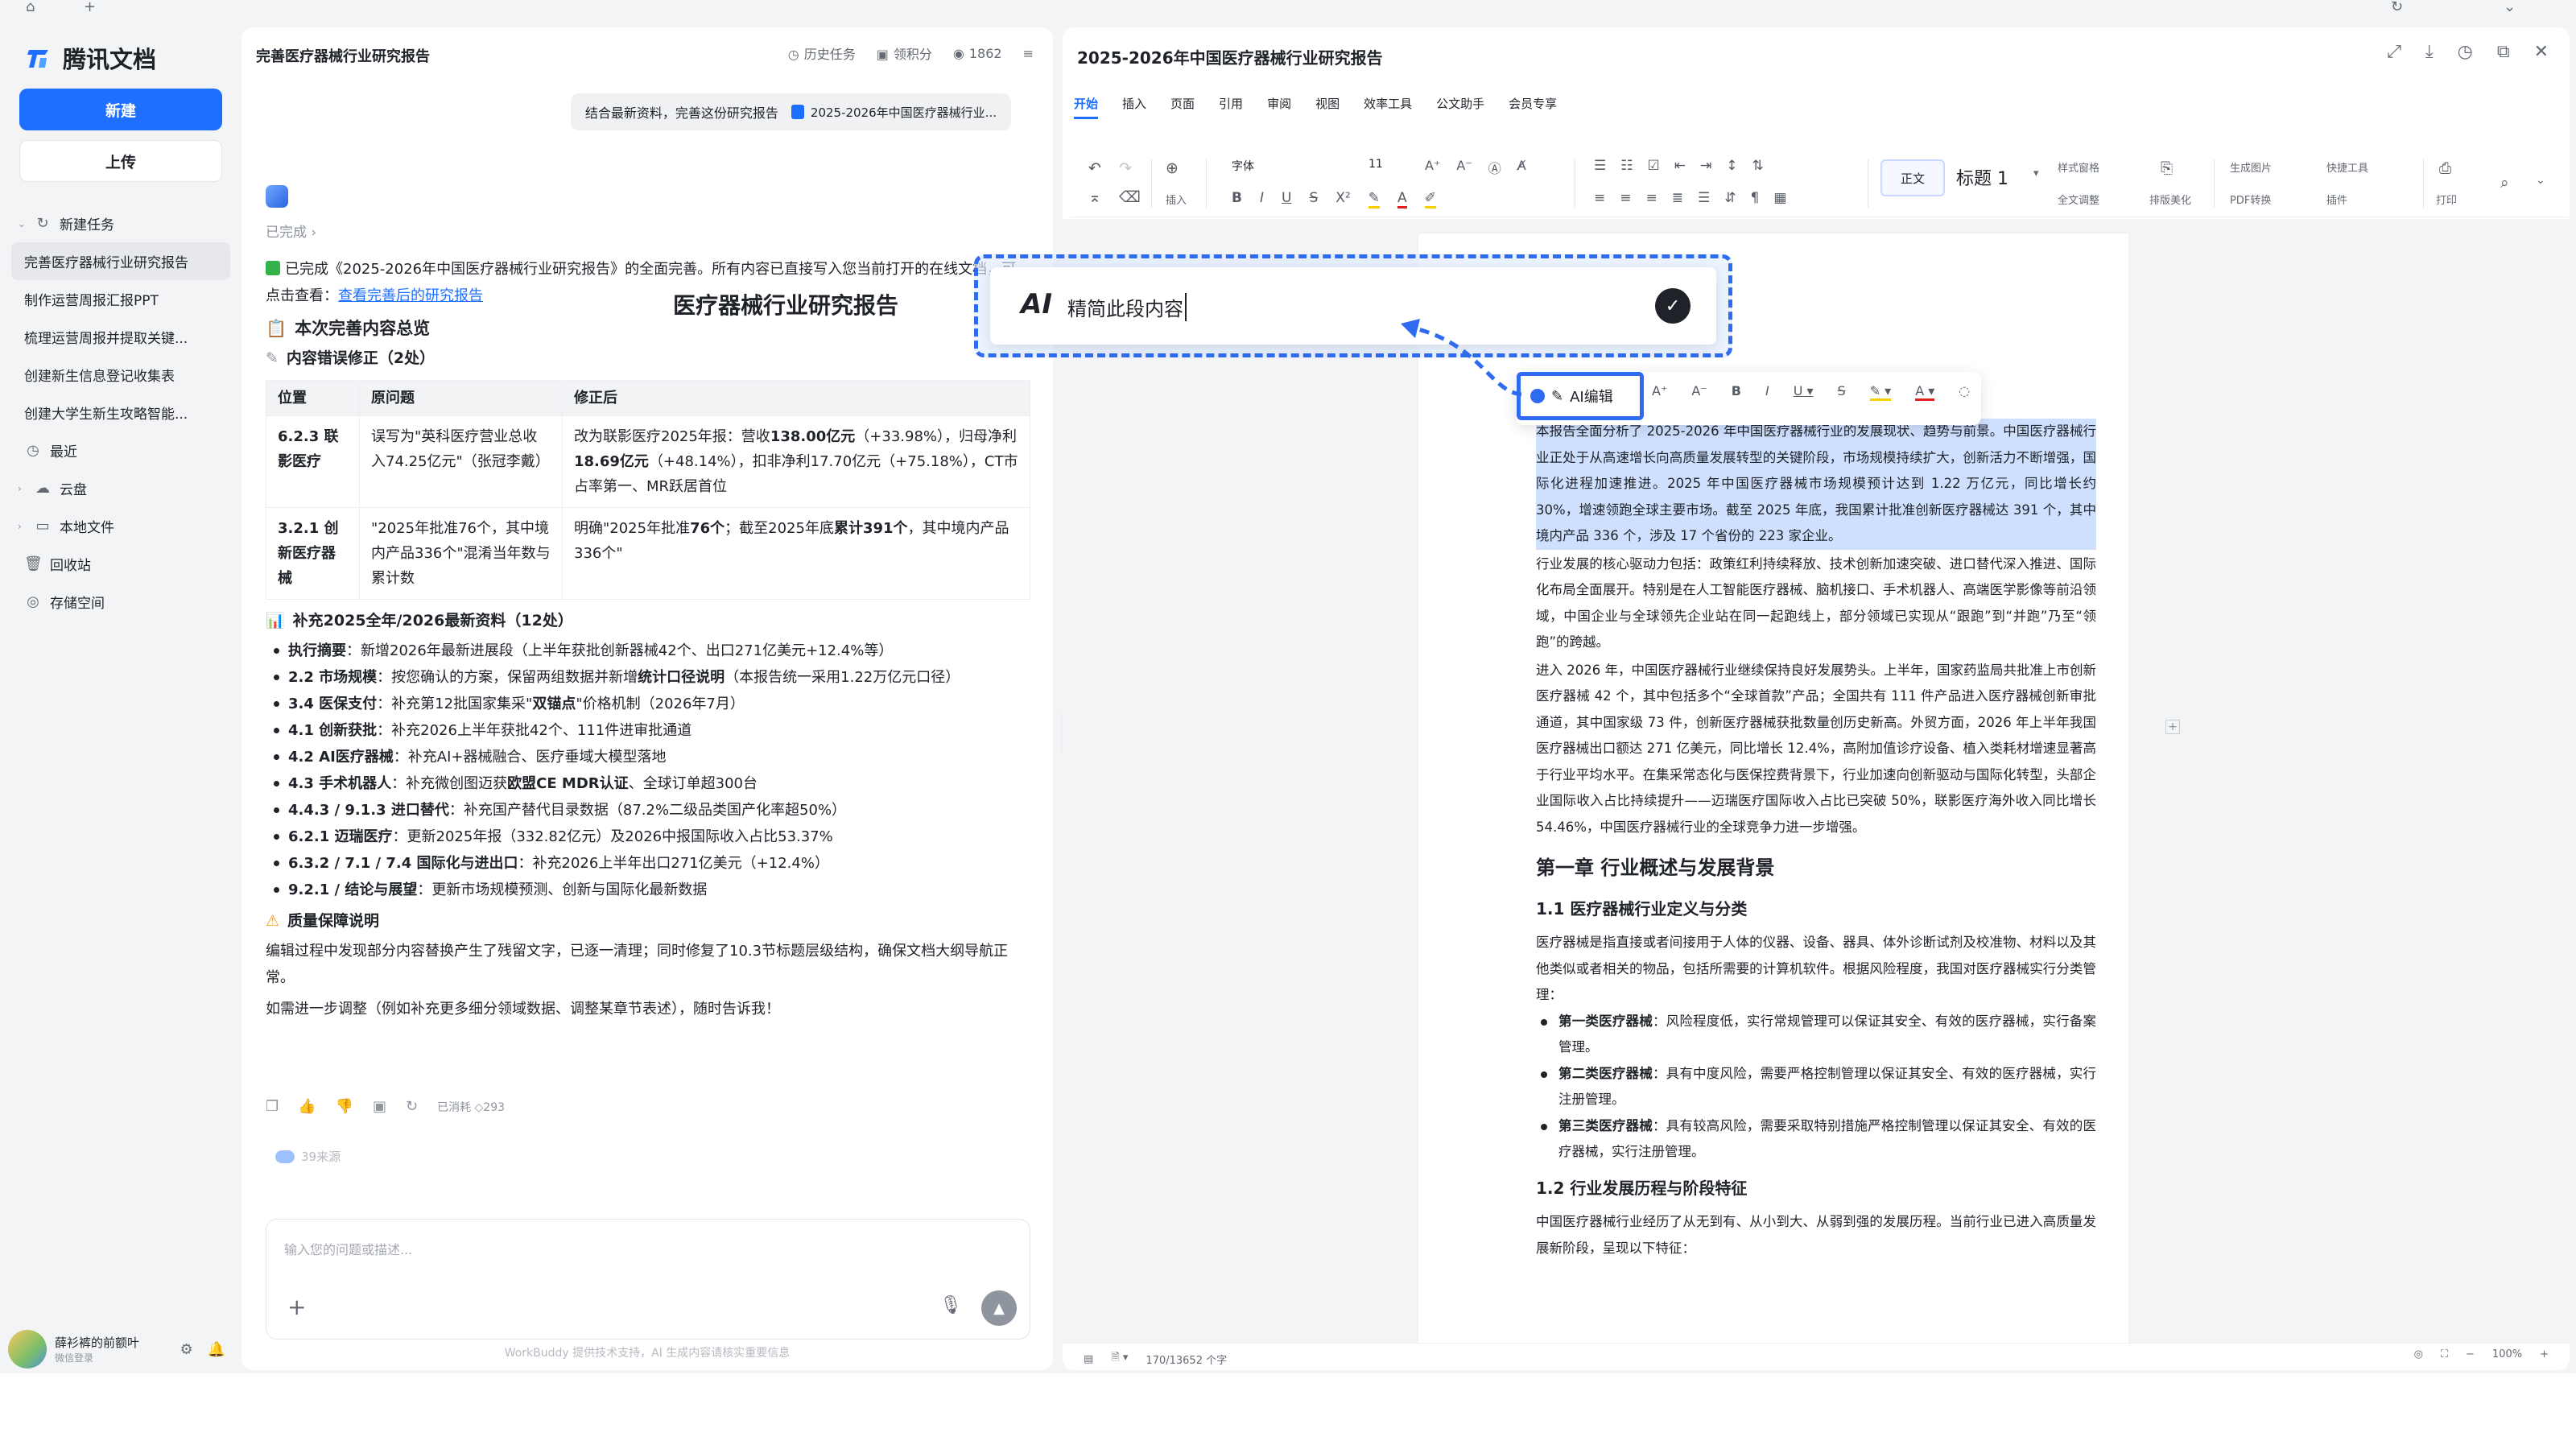 The width and height of the screenshot is (2576, 1449). Describe the element at coordinates (1680, 166) in the screenshot. I see `outdent-icon: ⇤` at that location.